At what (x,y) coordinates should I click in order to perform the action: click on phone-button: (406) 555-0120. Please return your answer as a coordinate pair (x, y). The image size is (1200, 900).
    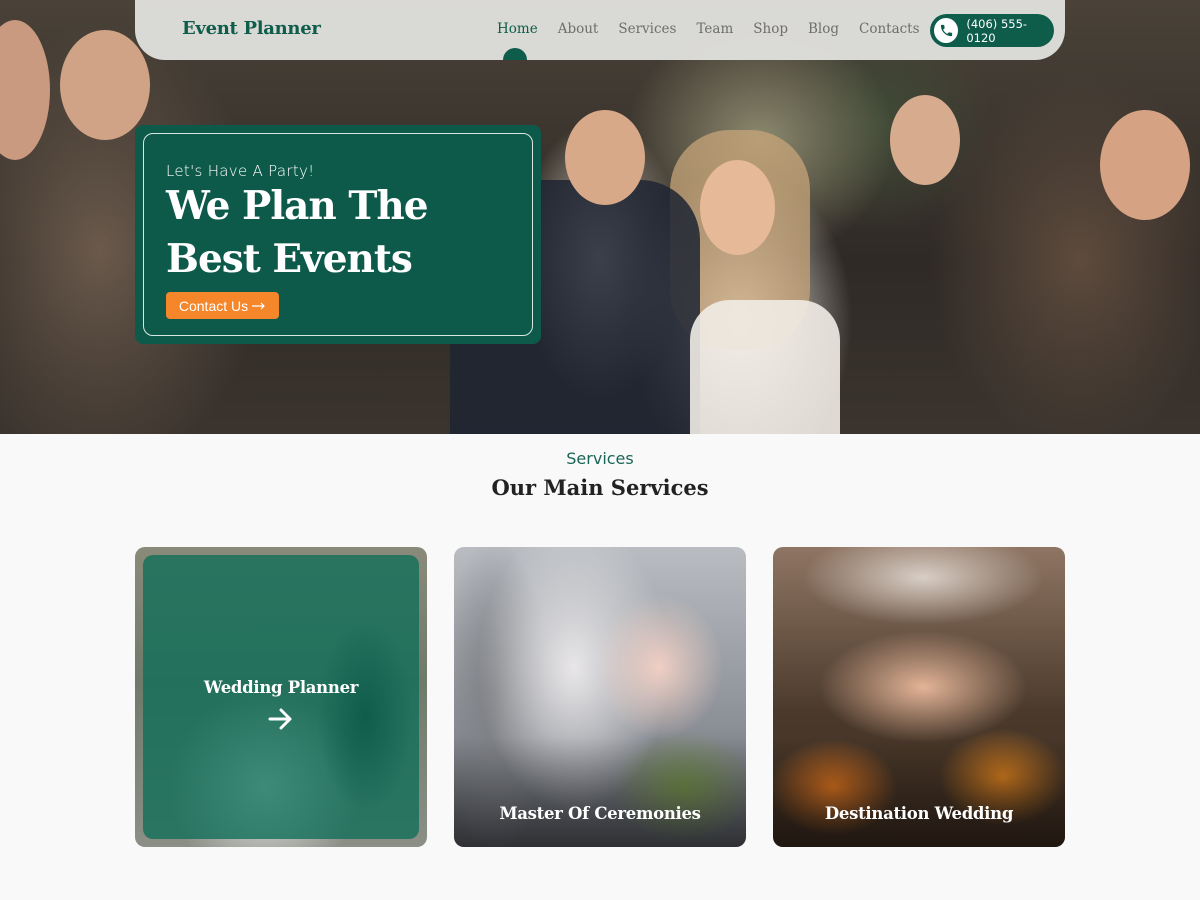
    Looking at the image, I should click on (992, 30).